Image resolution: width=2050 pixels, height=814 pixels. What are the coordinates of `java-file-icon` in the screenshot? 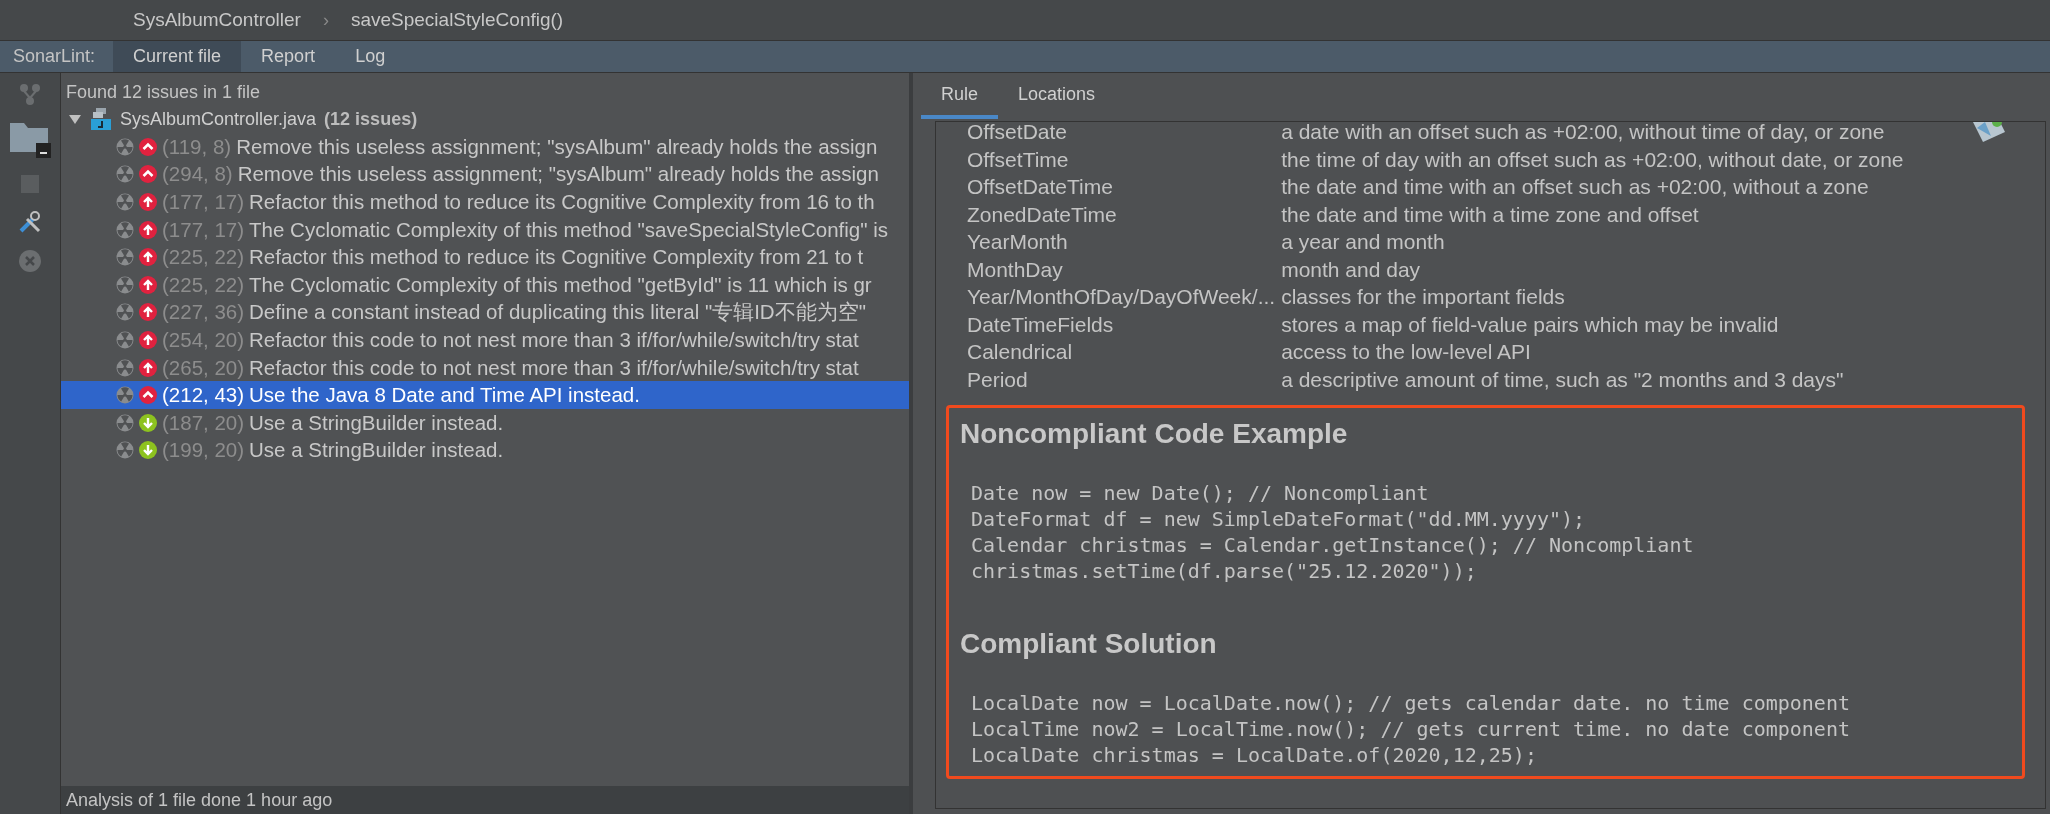 It's located at (101, 119).